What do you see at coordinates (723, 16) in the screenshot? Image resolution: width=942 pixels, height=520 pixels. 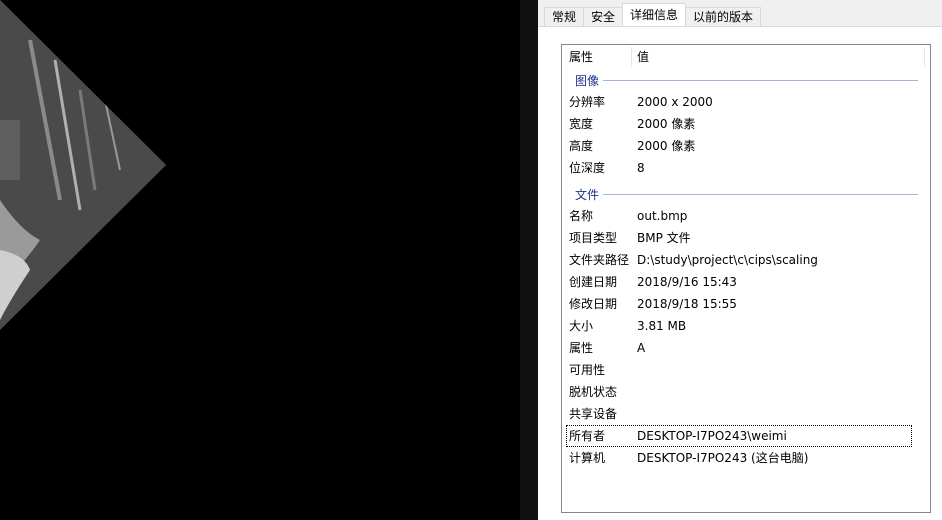 I see `tab-previous-versions: 以前的版本` at bounding box center [723, 16].